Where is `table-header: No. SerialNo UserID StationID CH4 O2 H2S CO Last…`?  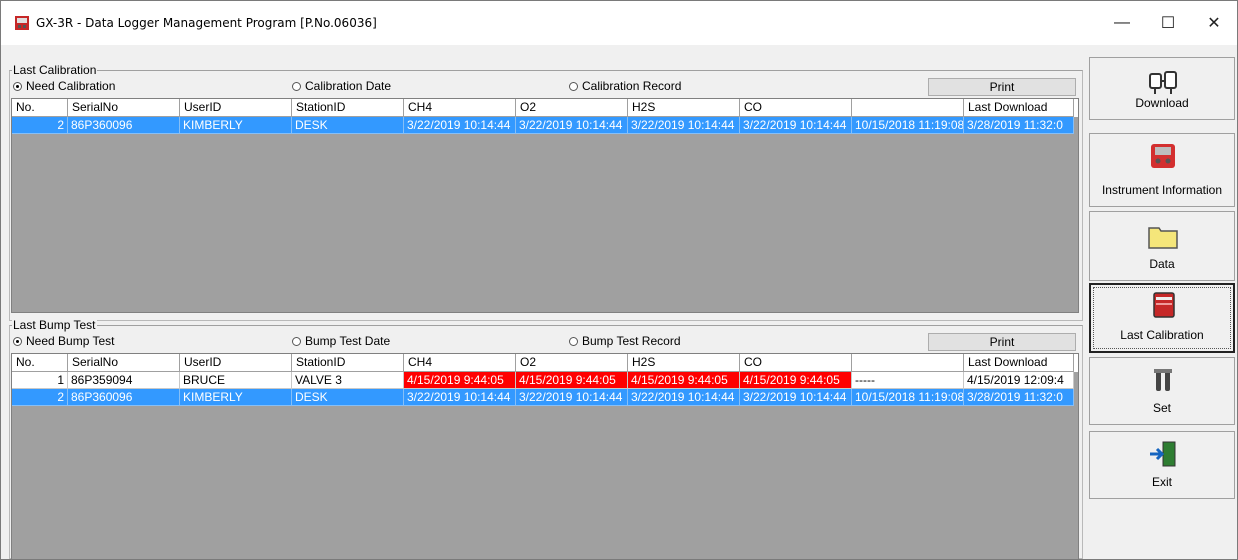
table-header: No. SerialNo UserID StationID CH4 O2 H2S CO Last… is located at coordinates (545, 108).